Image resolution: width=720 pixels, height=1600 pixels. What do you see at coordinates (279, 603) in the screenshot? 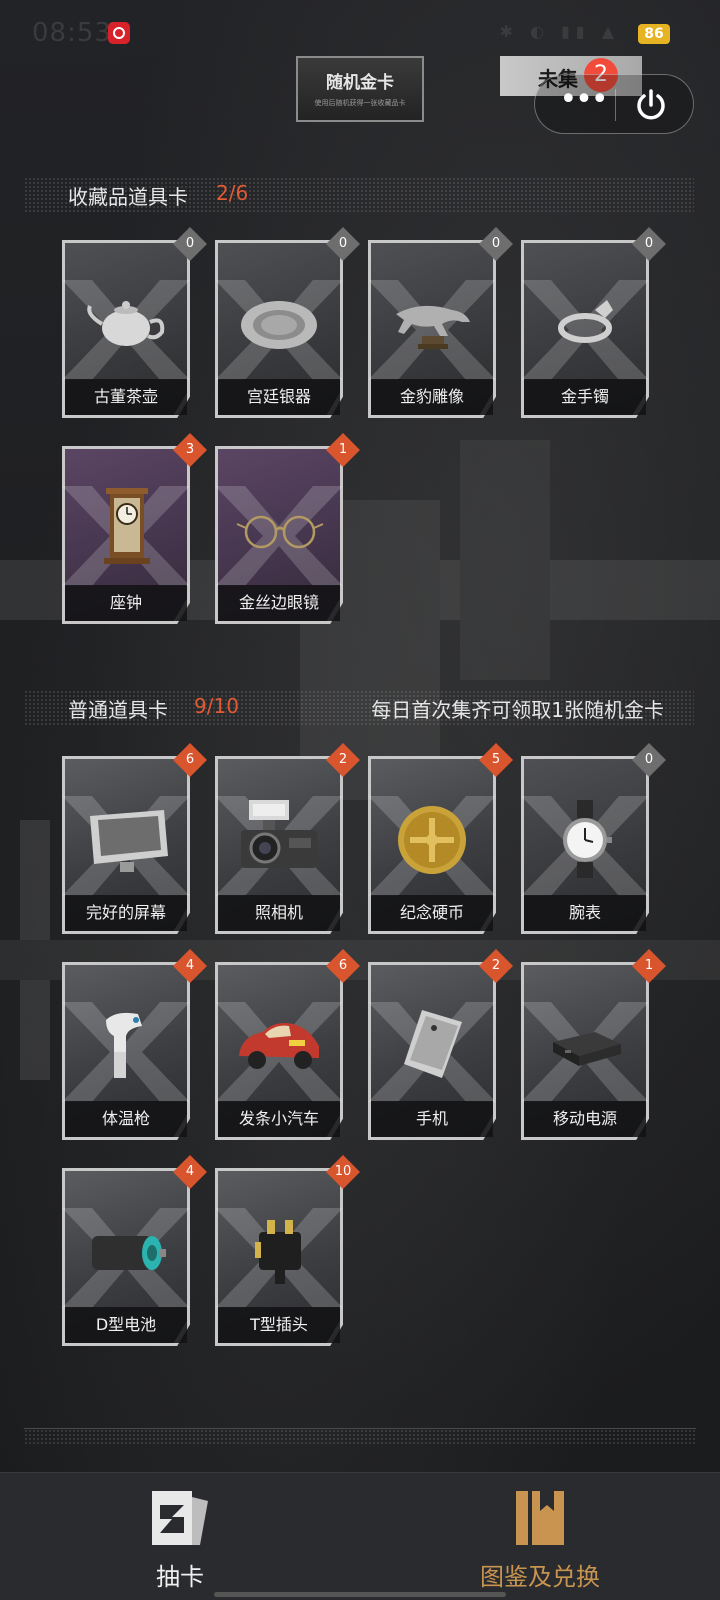
I see `card-label: 金丝边眼镜` at bounding box center [279, 603].